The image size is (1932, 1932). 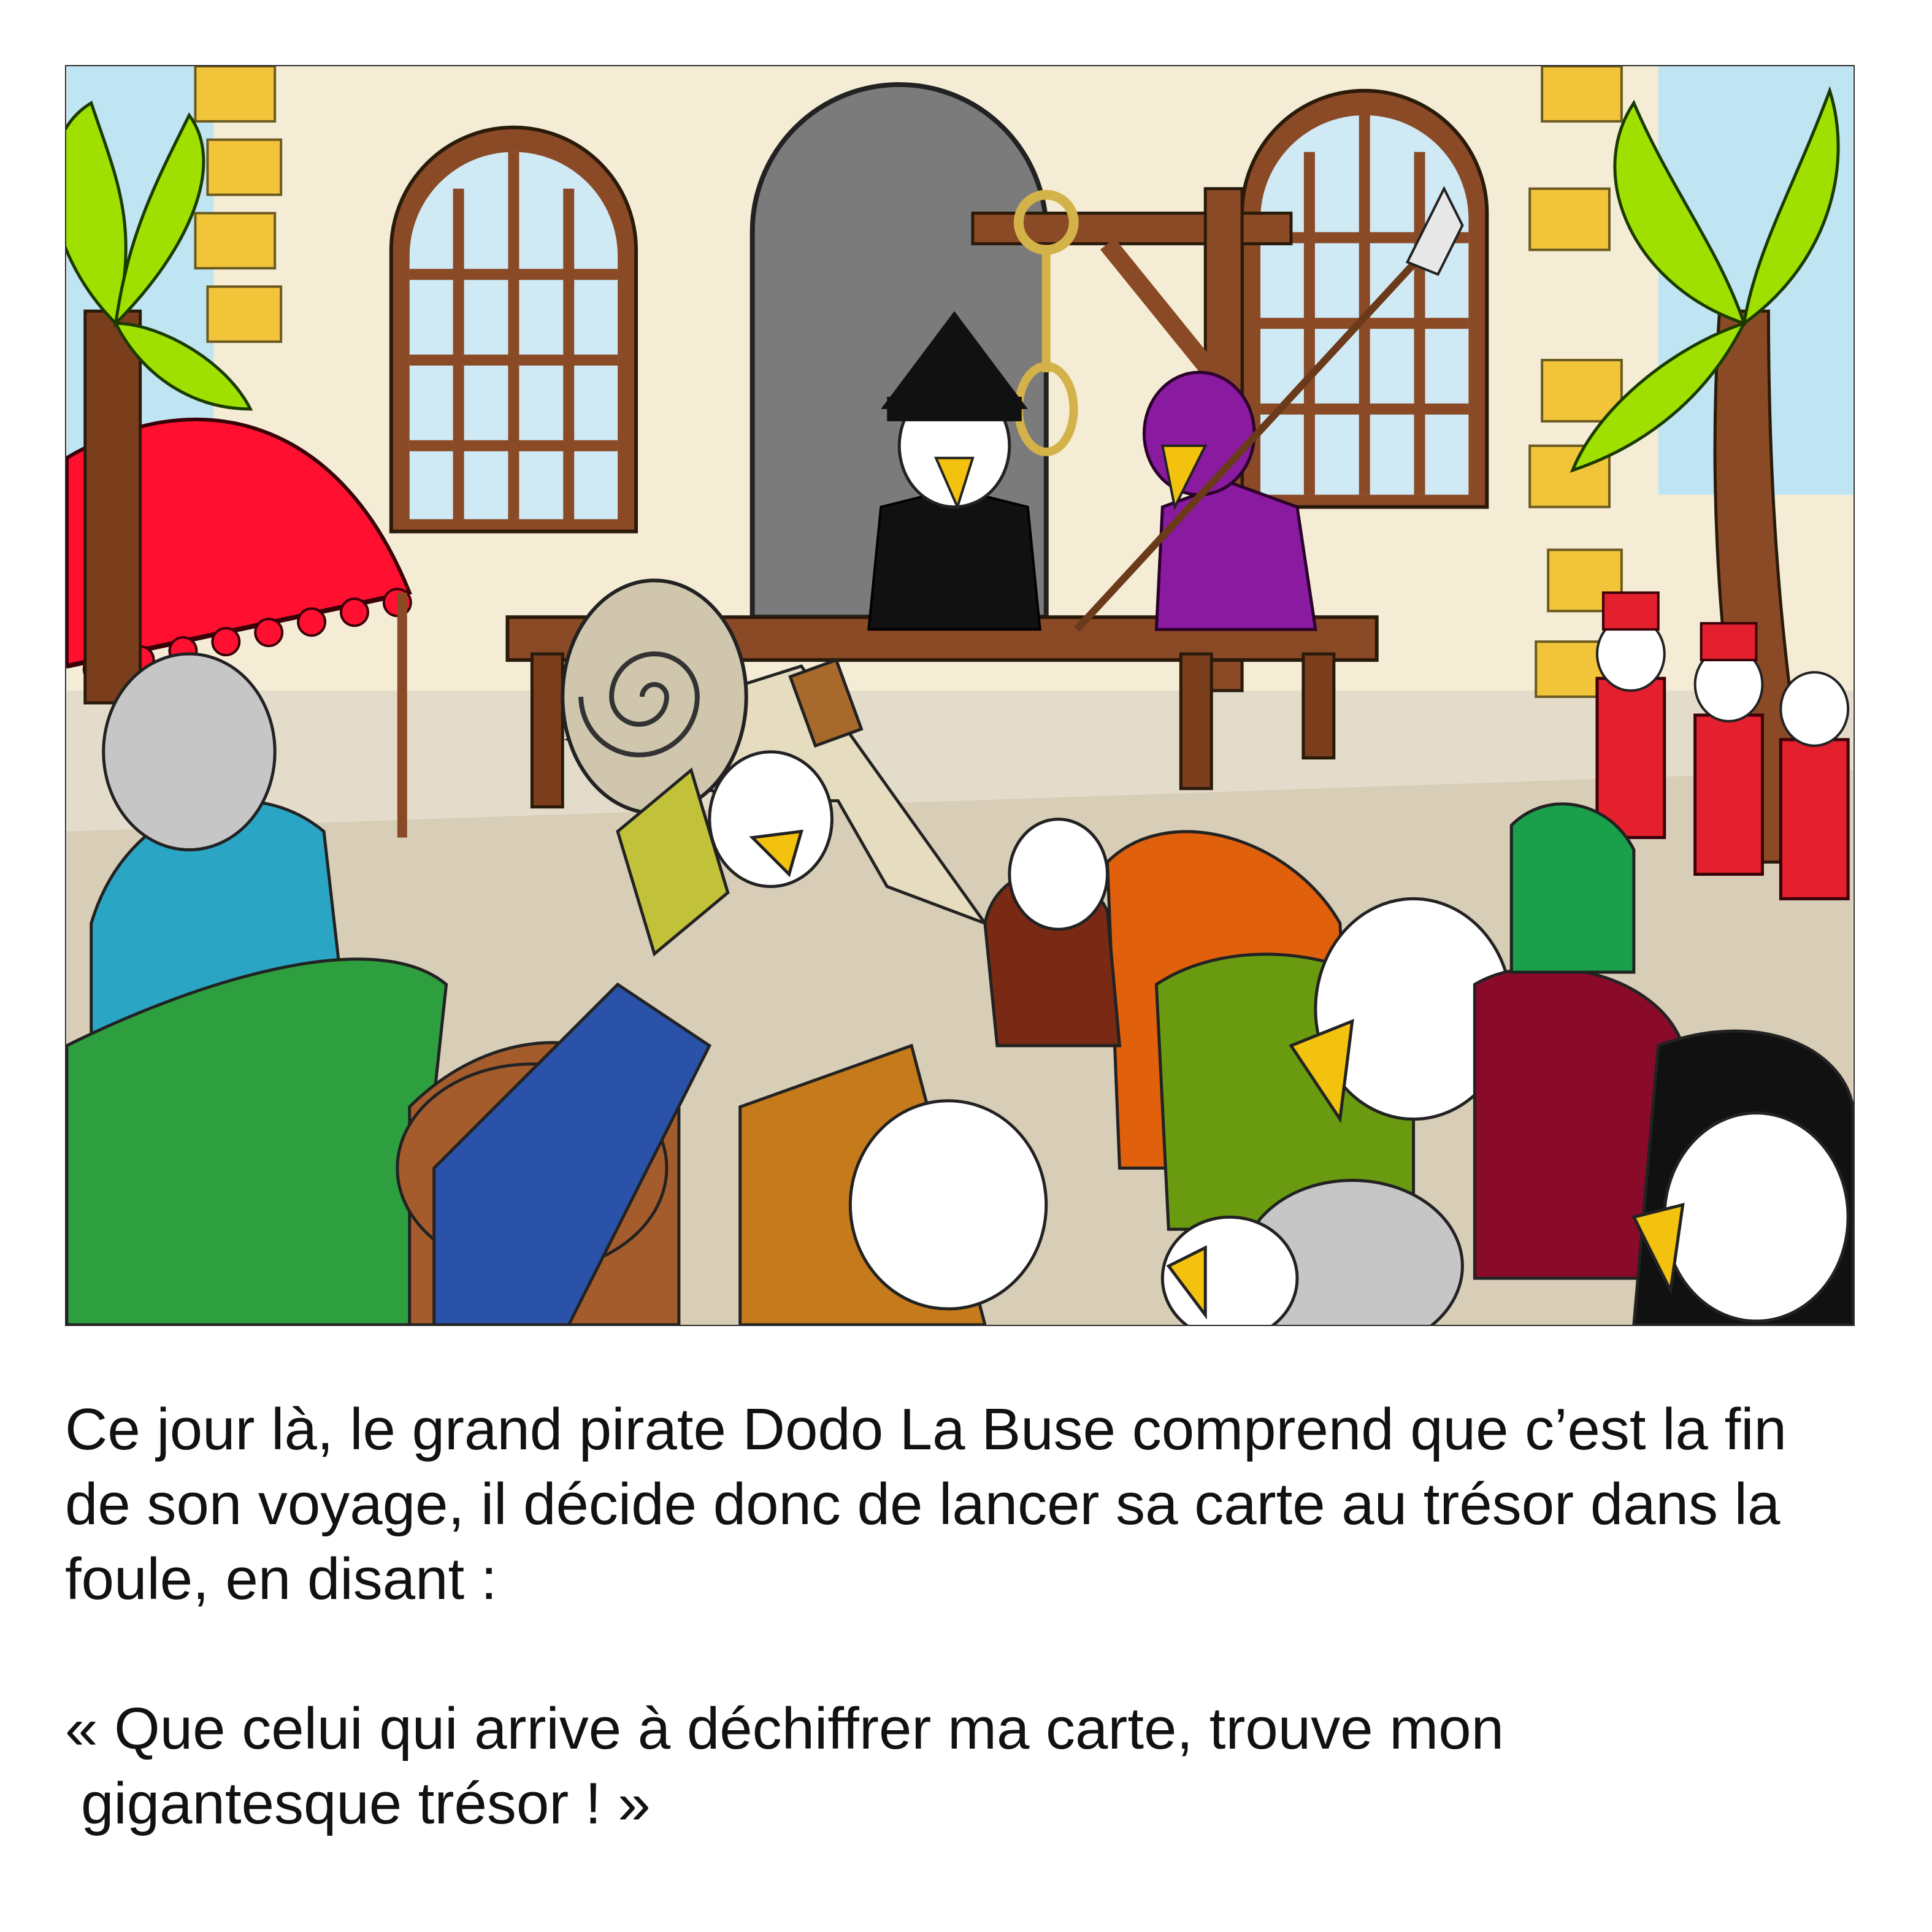 What do you see at coordinates (281, 1579) in the screenshot?
I see `narration-line-3: foule, en disant :` at bounding box center [281, 1579].